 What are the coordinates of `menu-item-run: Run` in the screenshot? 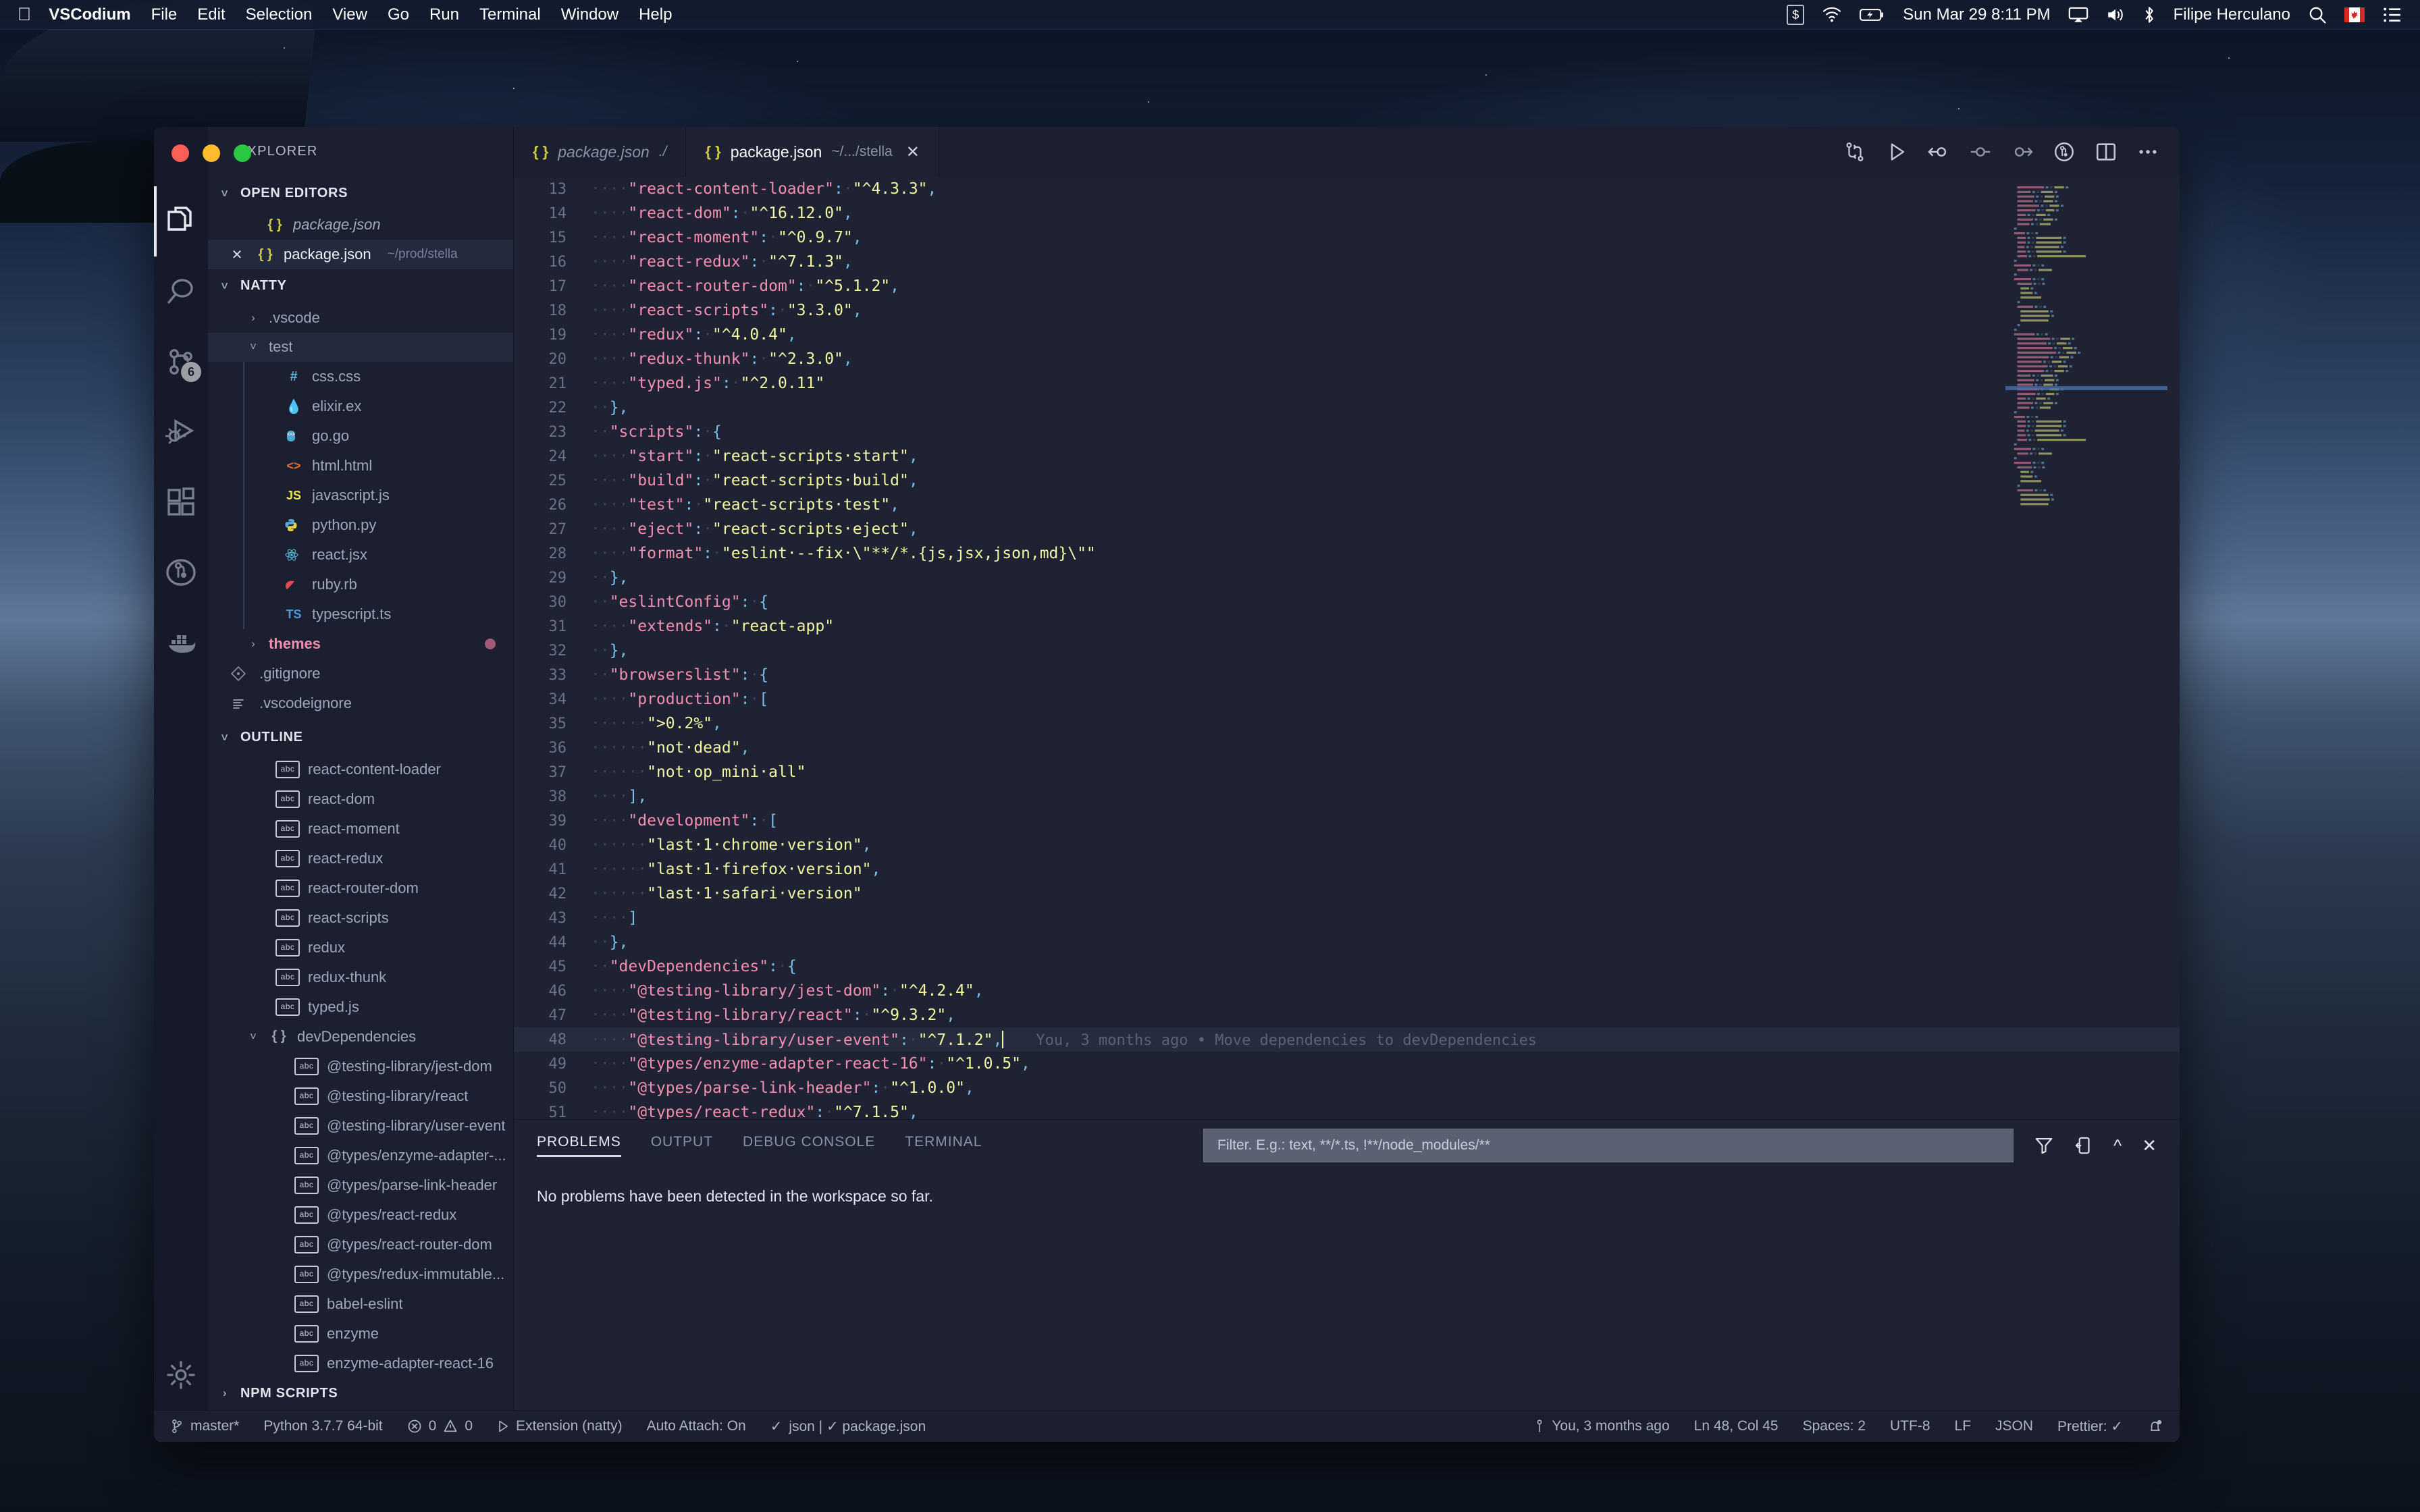 It's located at (444, 14).